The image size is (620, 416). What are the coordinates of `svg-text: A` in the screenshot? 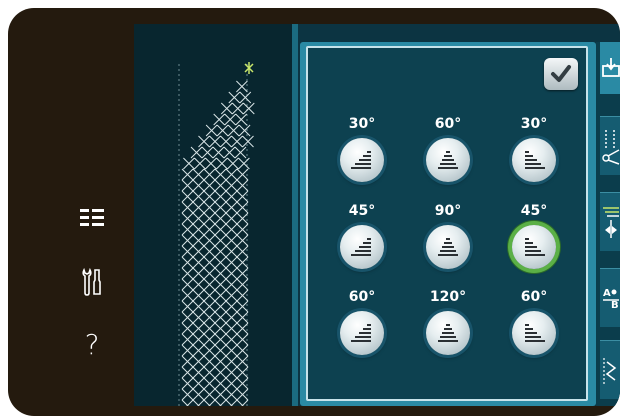 It's located at (607, 293).